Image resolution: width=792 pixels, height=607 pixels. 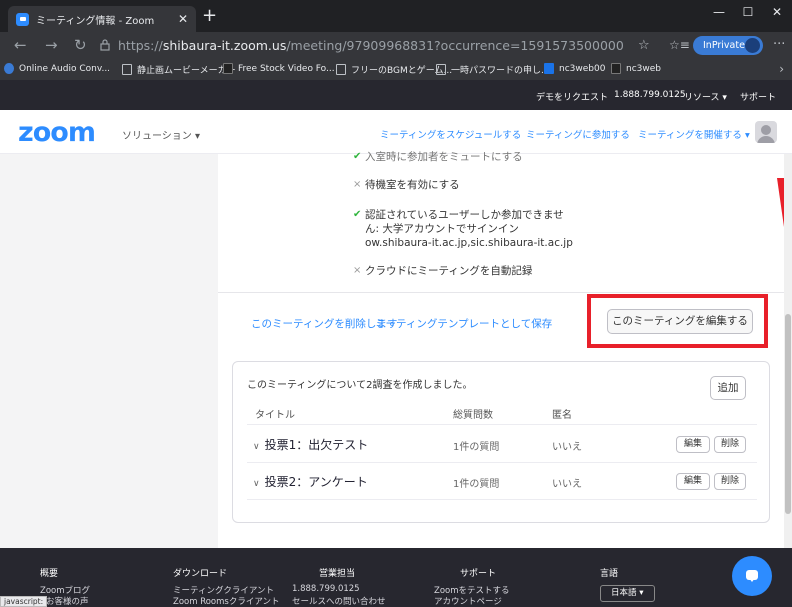 I want to click on divider, so click(x=501, y=292).